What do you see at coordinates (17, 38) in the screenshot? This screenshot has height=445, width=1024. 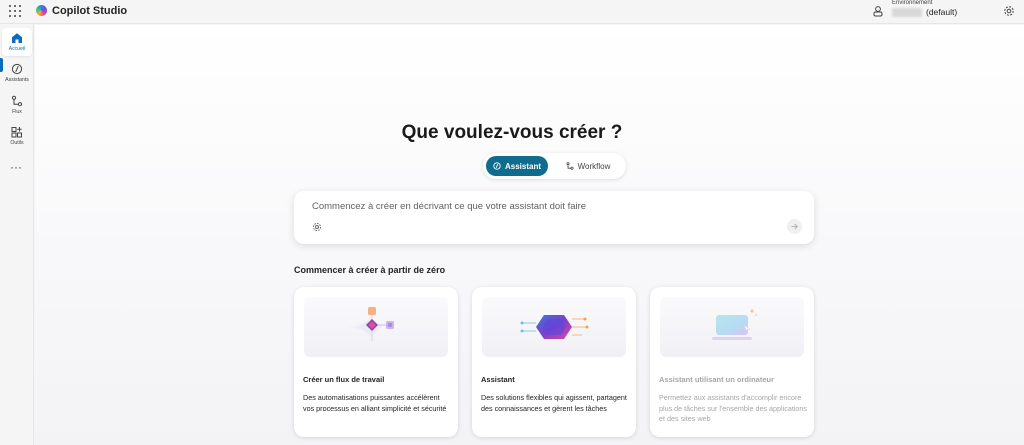 I see `home-icon` at bounding box center [17, 38].